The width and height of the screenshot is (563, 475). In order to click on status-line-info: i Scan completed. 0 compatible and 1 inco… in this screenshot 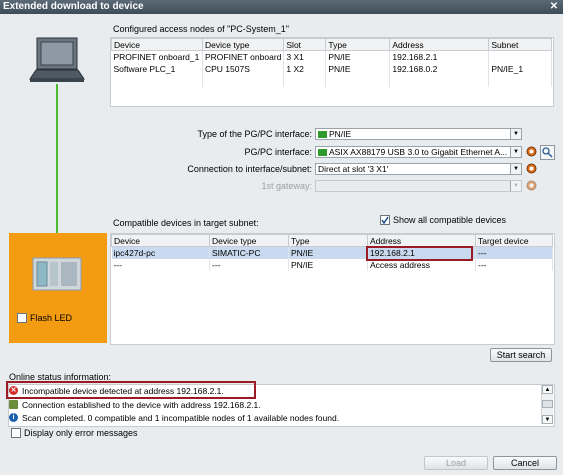, I will do `click(174, 418)`.